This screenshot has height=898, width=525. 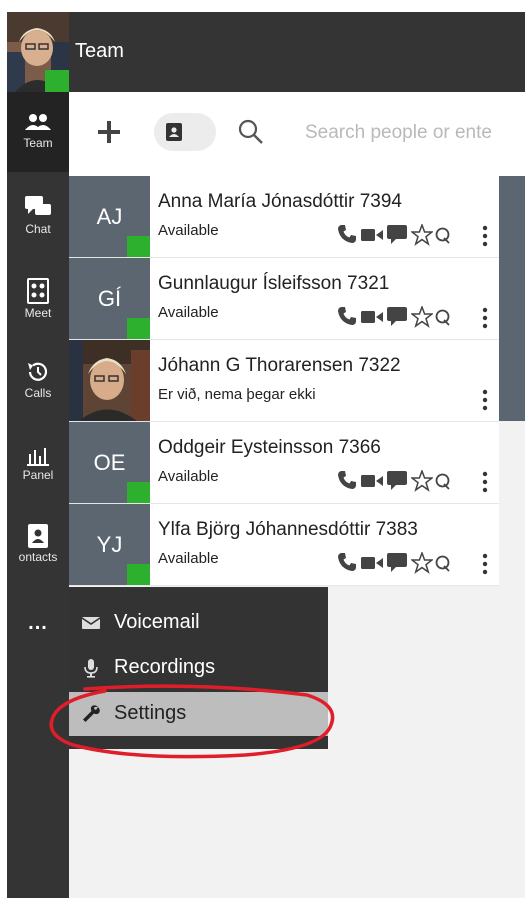 I want to click on rail-item-calls: Calls, so click(x=38, y=396).